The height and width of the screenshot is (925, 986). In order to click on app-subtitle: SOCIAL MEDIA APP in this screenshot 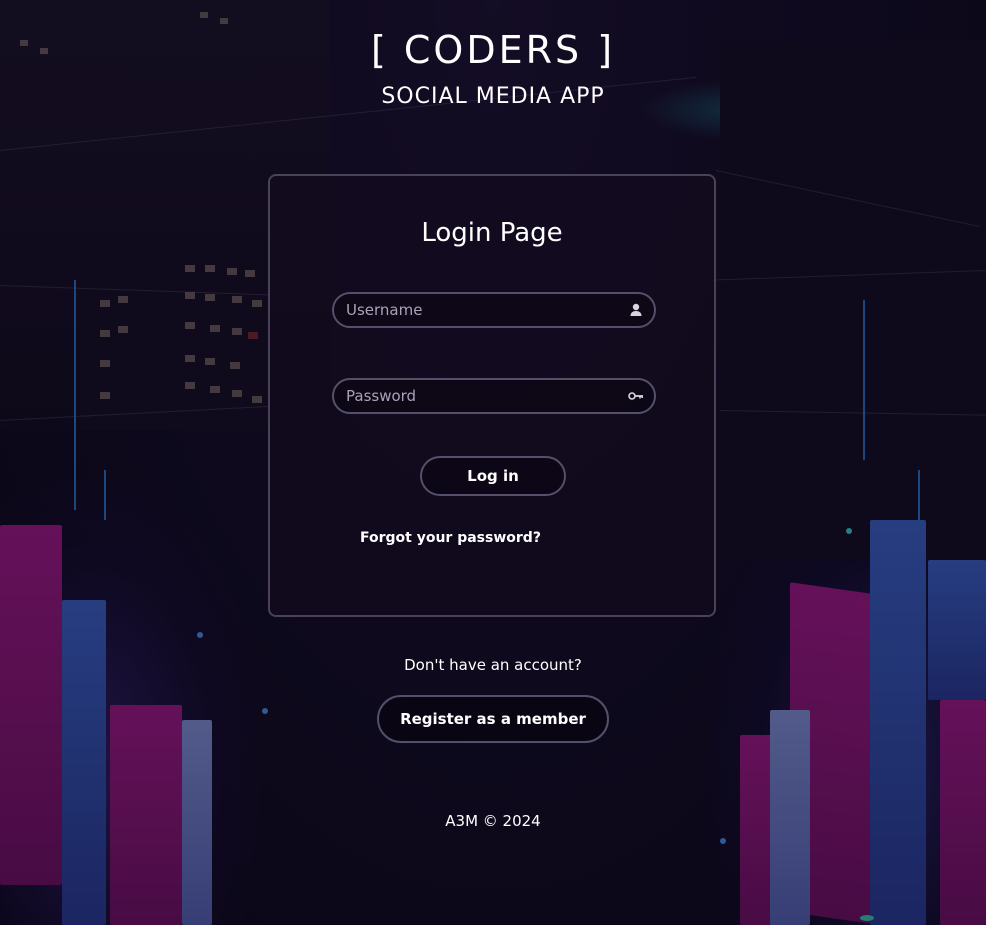, I will do `click(493, 96)`.